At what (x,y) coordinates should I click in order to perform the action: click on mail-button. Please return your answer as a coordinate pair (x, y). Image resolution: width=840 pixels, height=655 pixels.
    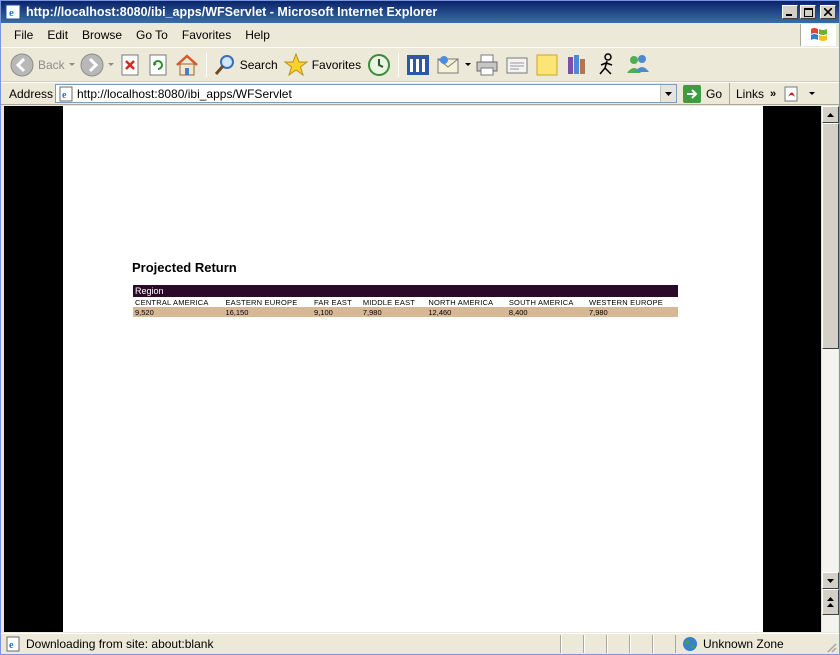
    Looking at the image, I should click on (448, 65).